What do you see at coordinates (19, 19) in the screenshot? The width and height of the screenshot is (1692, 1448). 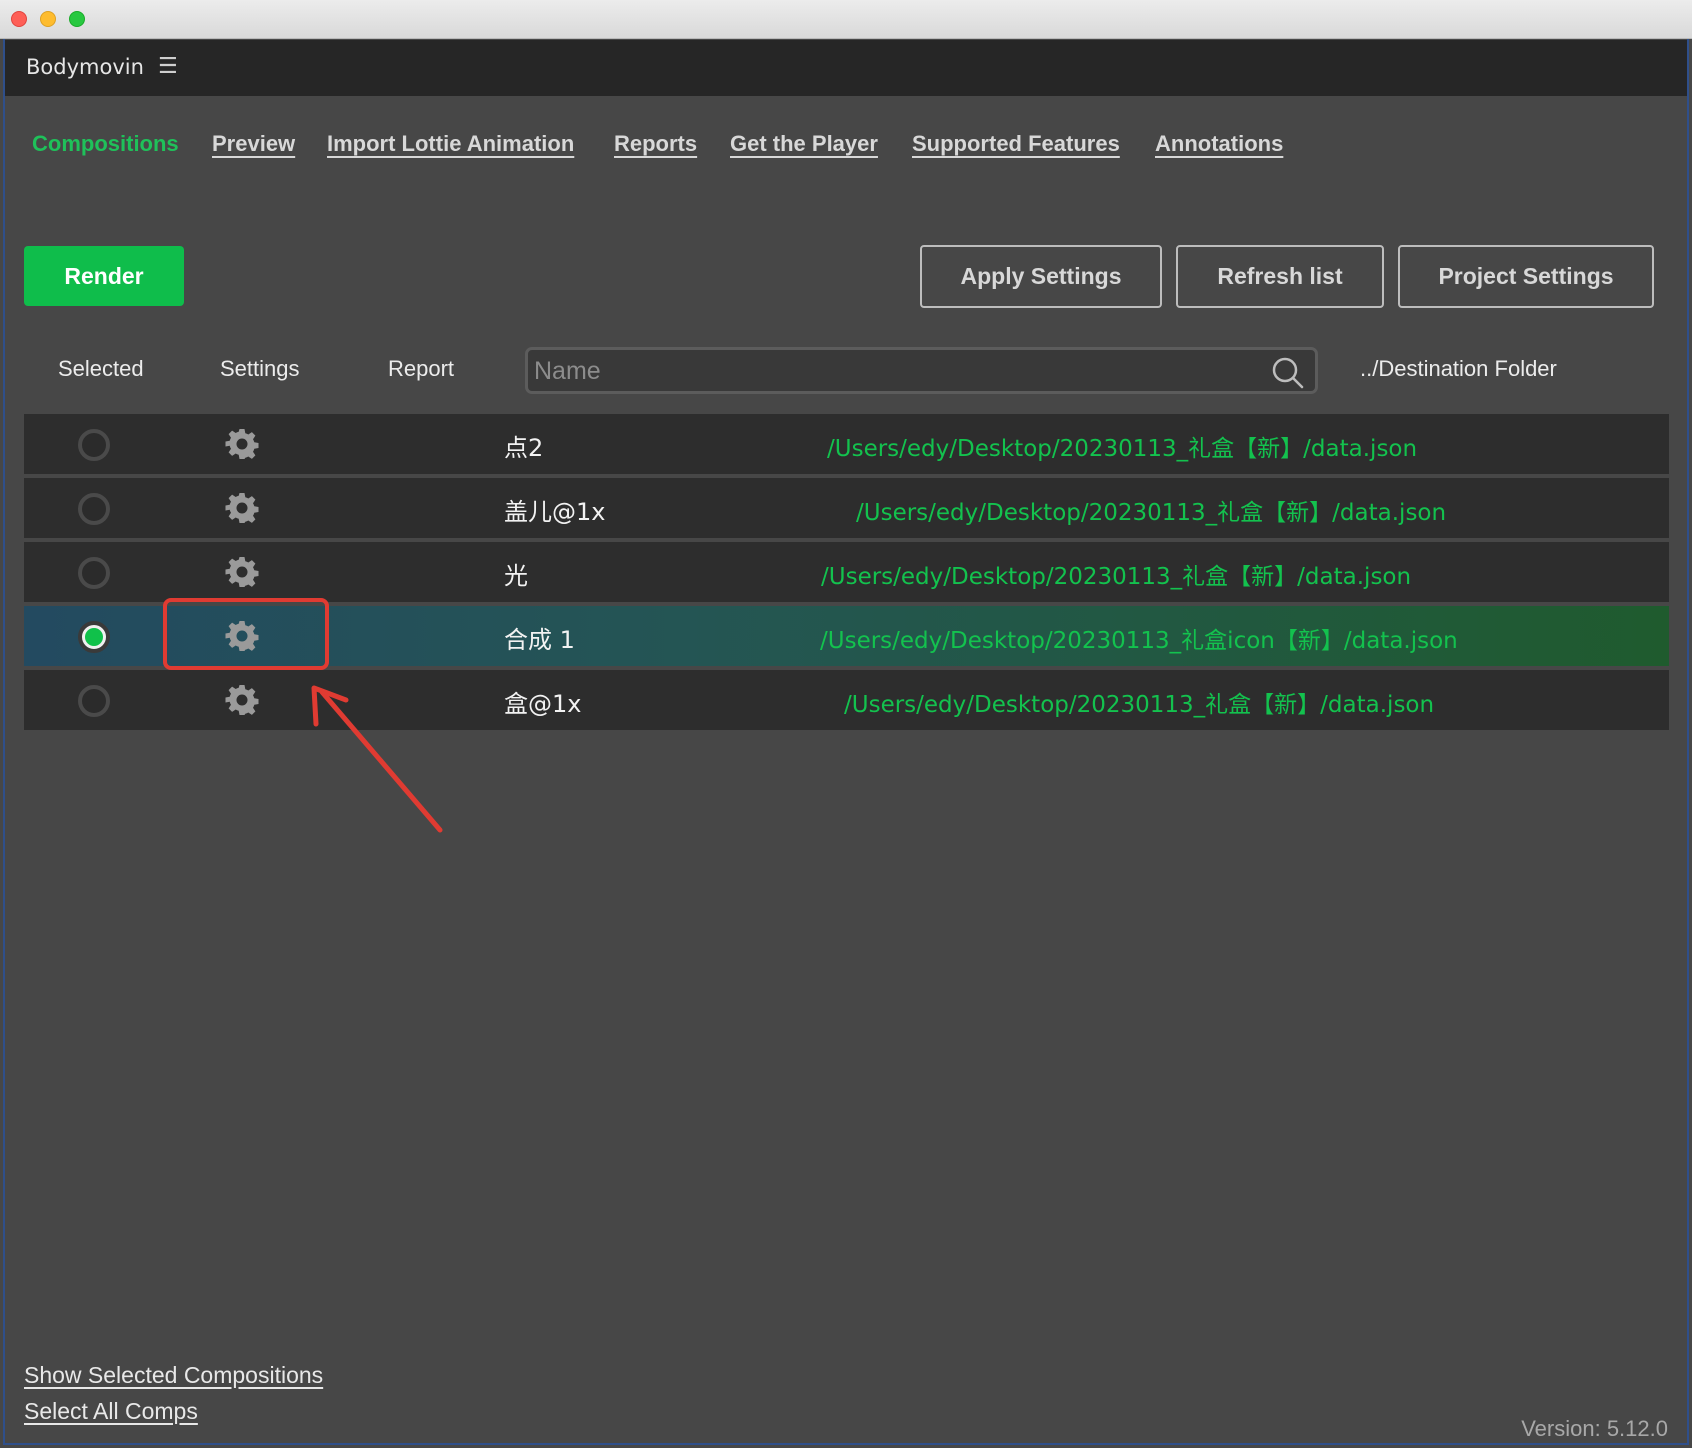 I see `close-window-button` at bounding box center [19, 19].